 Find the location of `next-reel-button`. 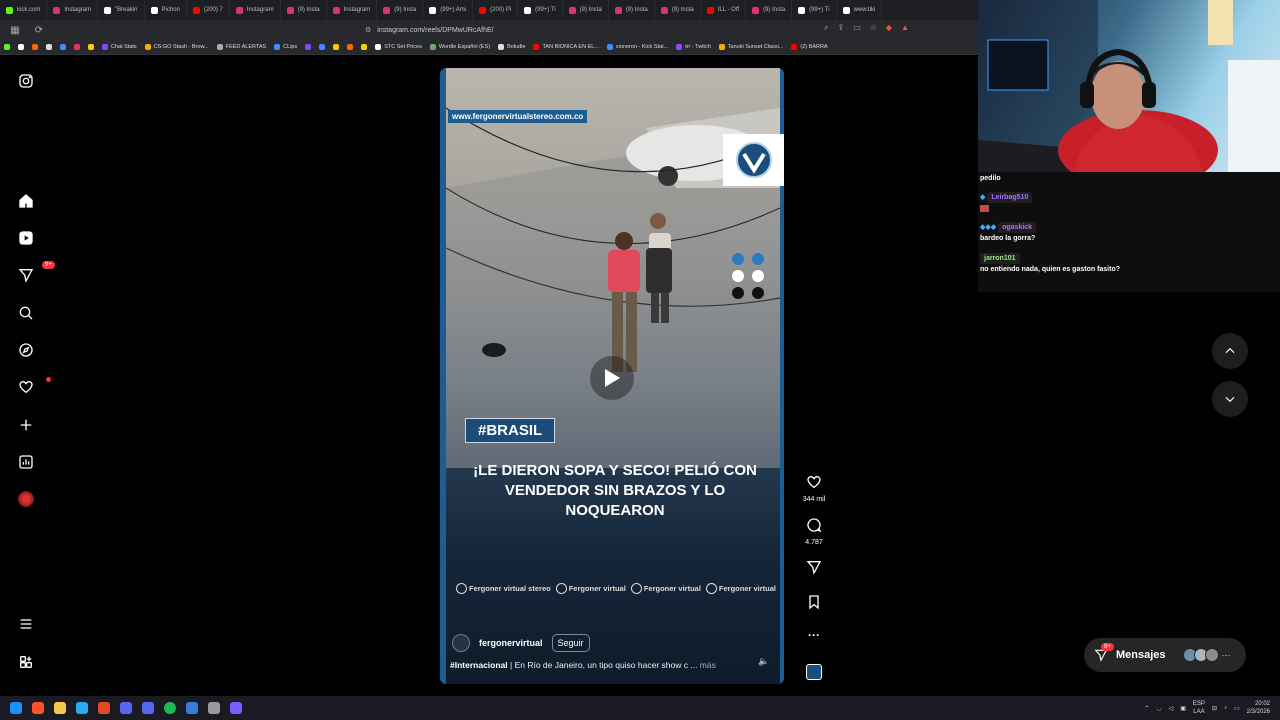

next-reel-button is located at coordinates (1230, 399).